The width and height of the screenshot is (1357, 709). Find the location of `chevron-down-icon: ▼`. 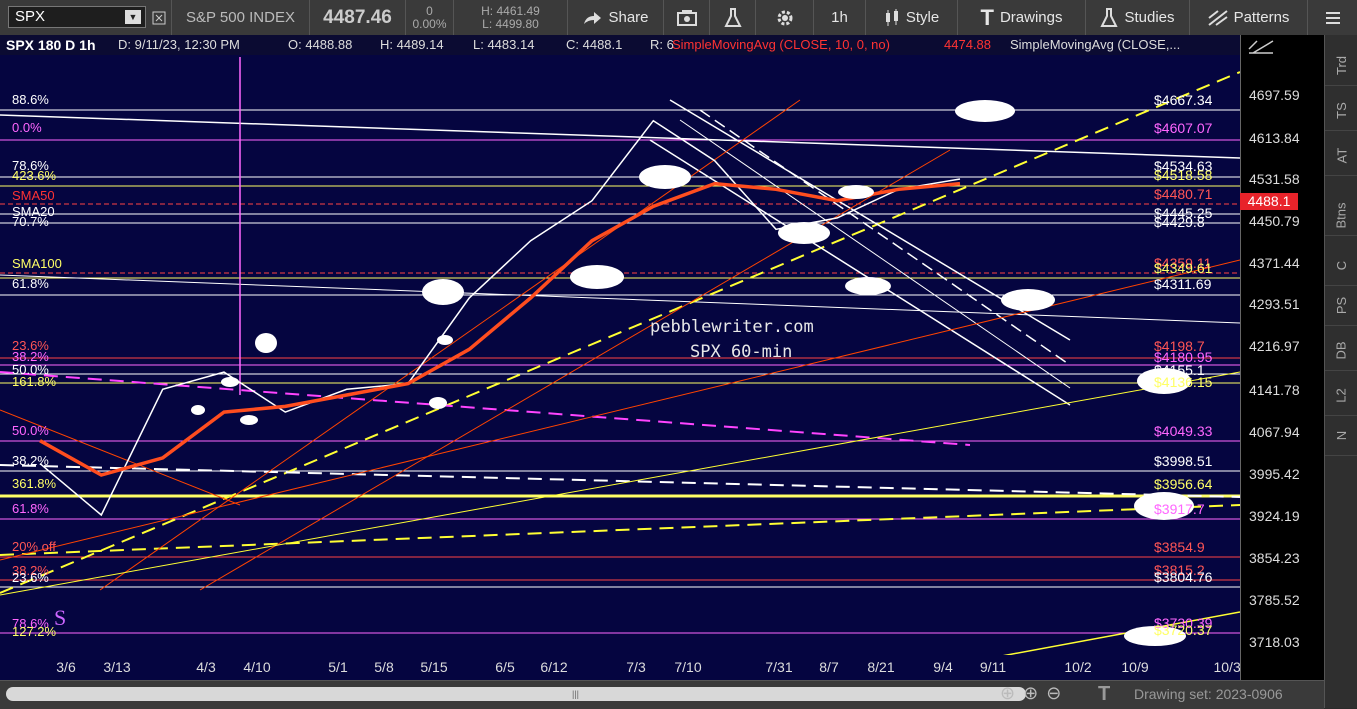

chevron-down-icon: ▼ is located at coordinates (133, 17).